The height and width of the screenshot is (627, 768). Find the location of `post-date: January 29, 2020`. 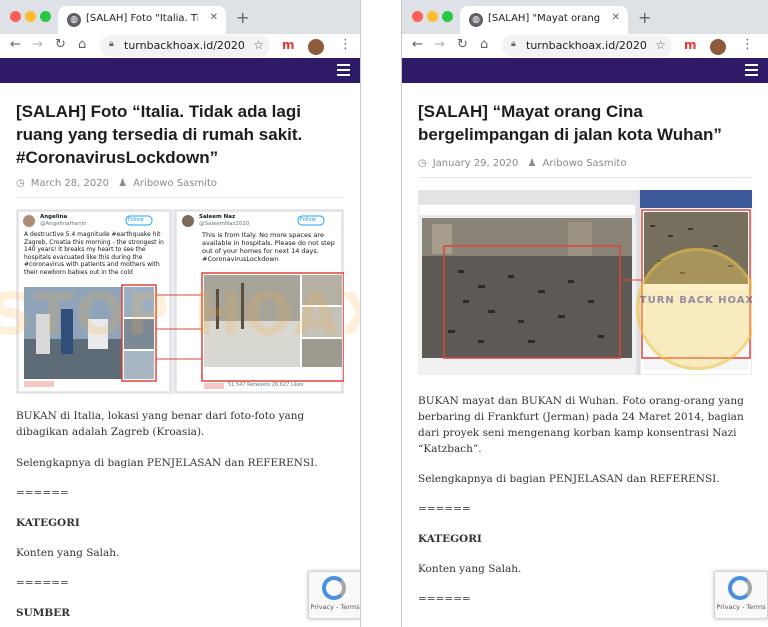

post-date: January 29, 2020 is located at coordinates (475, 163).